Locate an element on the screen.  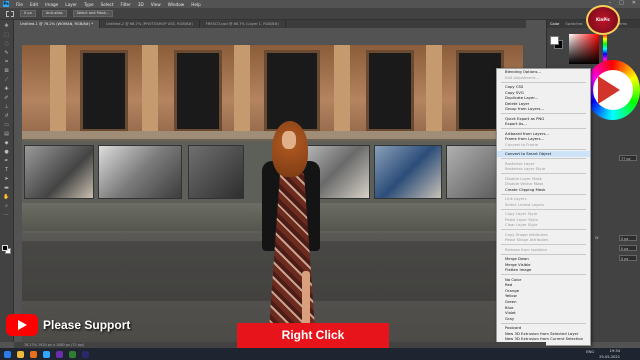
menu-item-create-clipping-mask: Create Clipping Mask is located at coordinates (543, 190).